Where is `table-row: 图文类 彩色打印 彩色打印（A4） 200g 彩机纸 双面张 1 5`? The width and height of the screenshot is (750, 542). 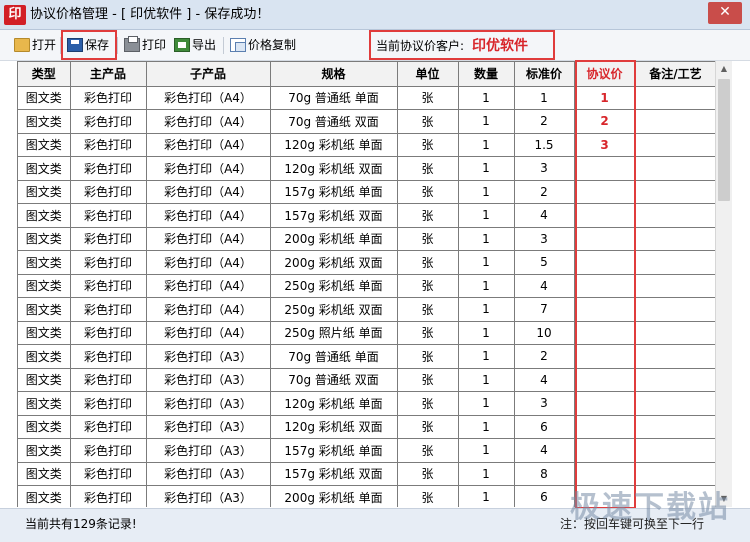
table-row: 图文类 彩色打印 彩色打印（A4） 200g 彩机纸 双面张 1 5 is located at coordinates (366, 262).